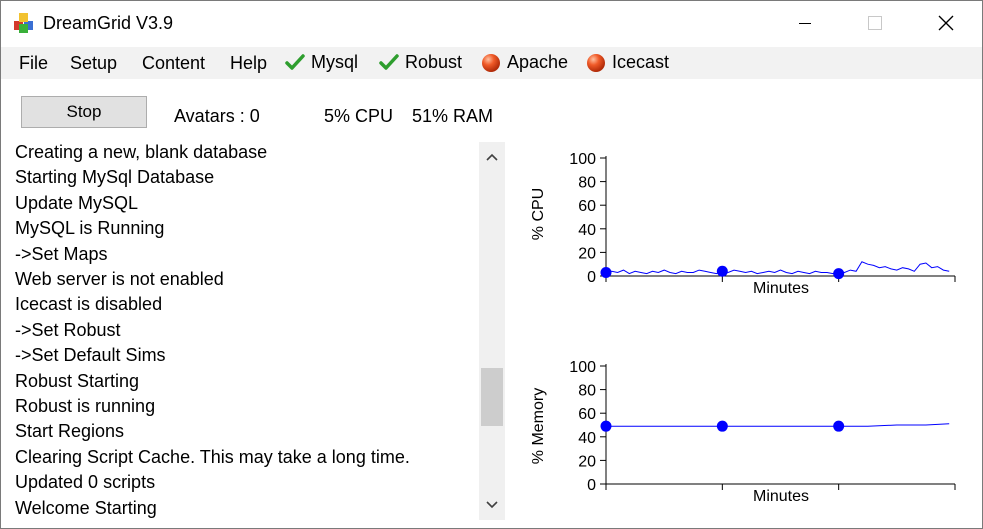 The width and height of the screenshot is (983, 529). I want to click on log-line: ->Set Maps, so click(61, 253).